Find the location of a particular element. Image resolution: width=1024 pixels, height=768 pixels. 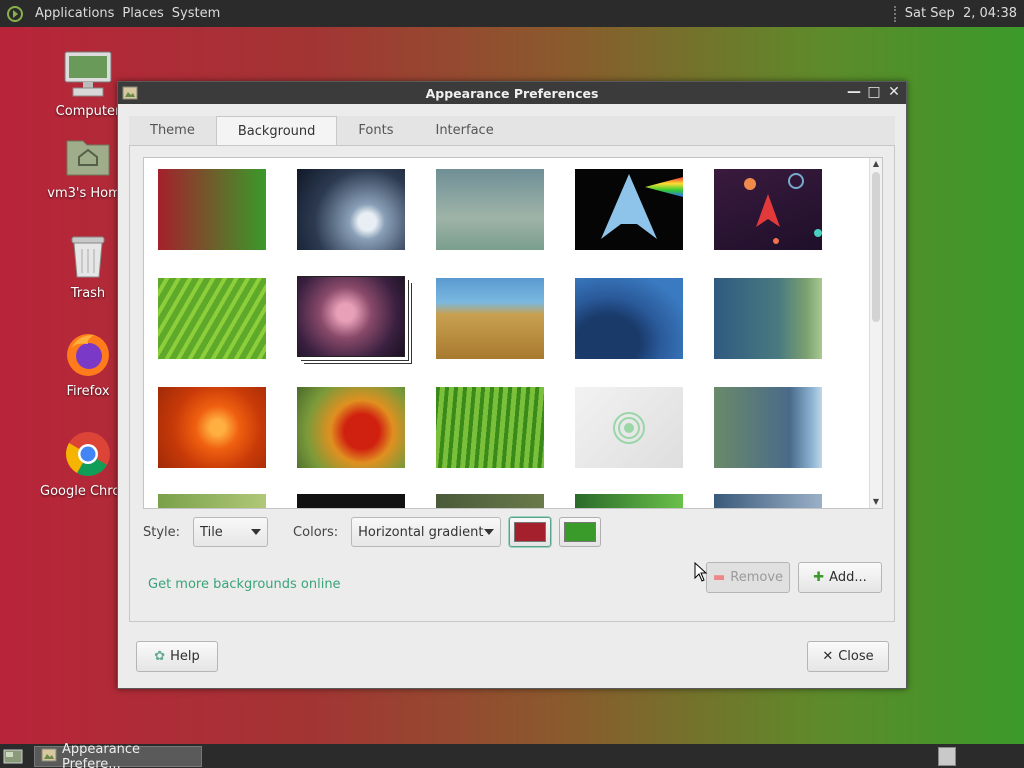

close-icon: ✕ is located at coordinates (828, 656).